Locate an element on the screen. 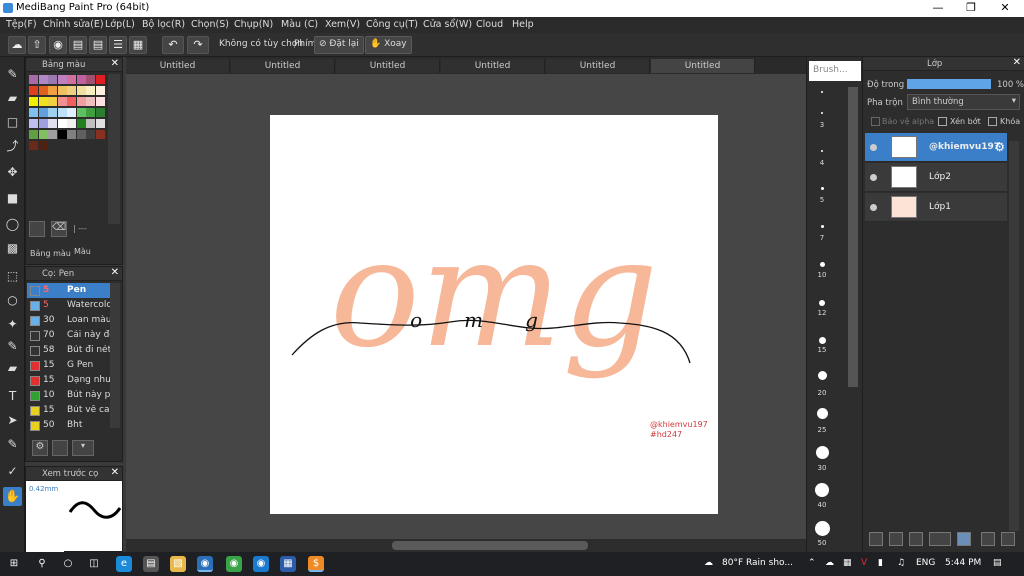 The image size is (1024, 576). cloud-icon: ☁ is located at coordinates (17, 45).